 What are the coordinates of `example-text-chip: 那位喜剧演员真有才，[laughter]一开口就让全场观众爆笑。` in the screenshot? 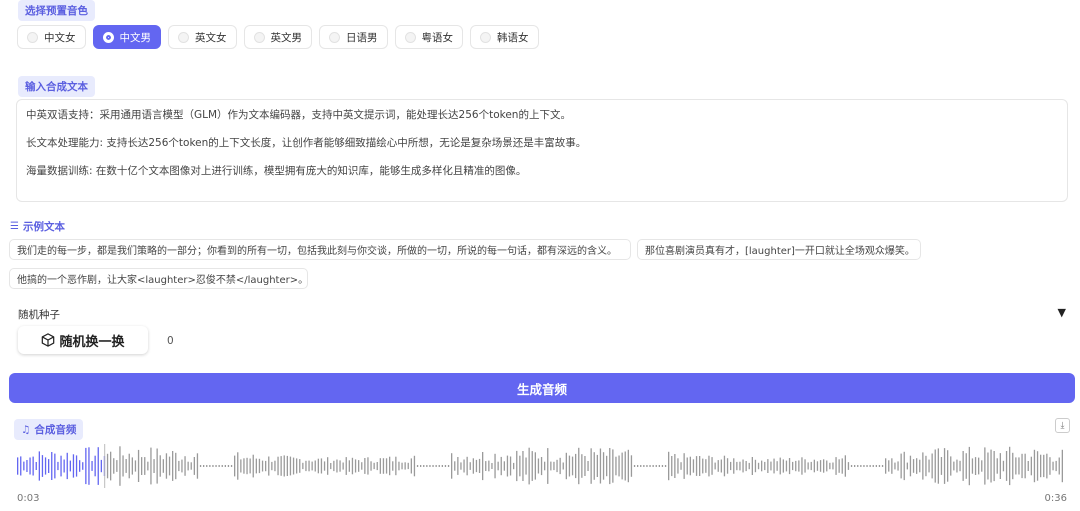 It's located at (779, 249).